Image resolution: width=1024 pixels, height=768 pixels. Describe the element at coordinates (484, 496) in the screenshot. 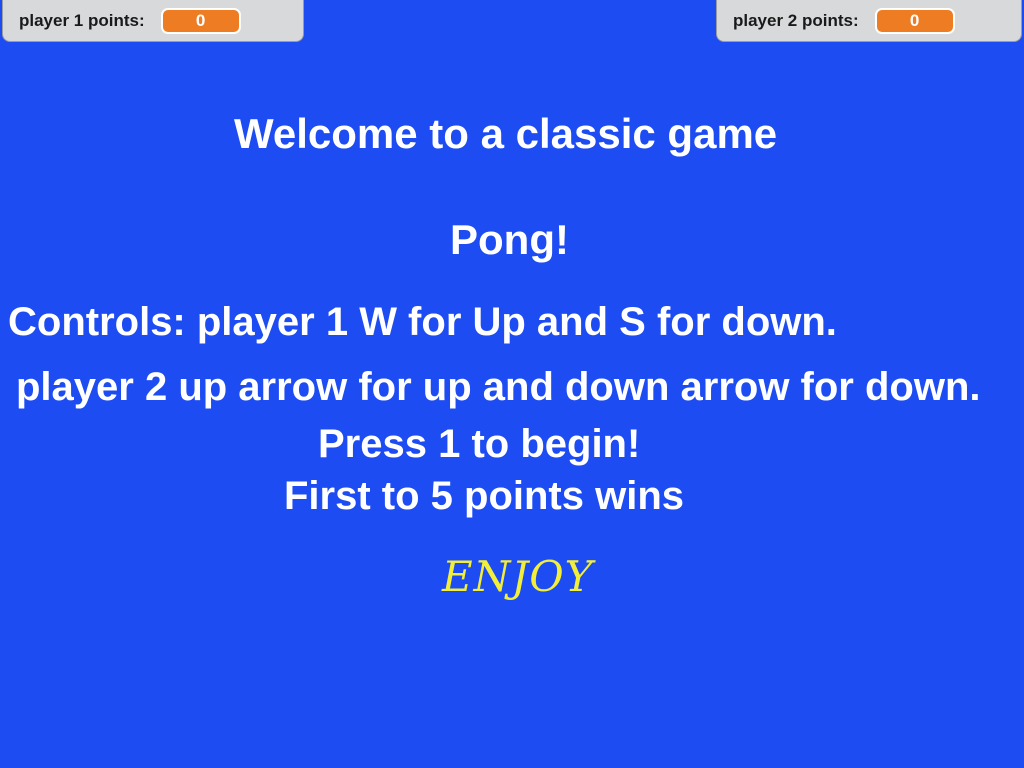

I see `win-condition: First to 5 points wins` at that location.